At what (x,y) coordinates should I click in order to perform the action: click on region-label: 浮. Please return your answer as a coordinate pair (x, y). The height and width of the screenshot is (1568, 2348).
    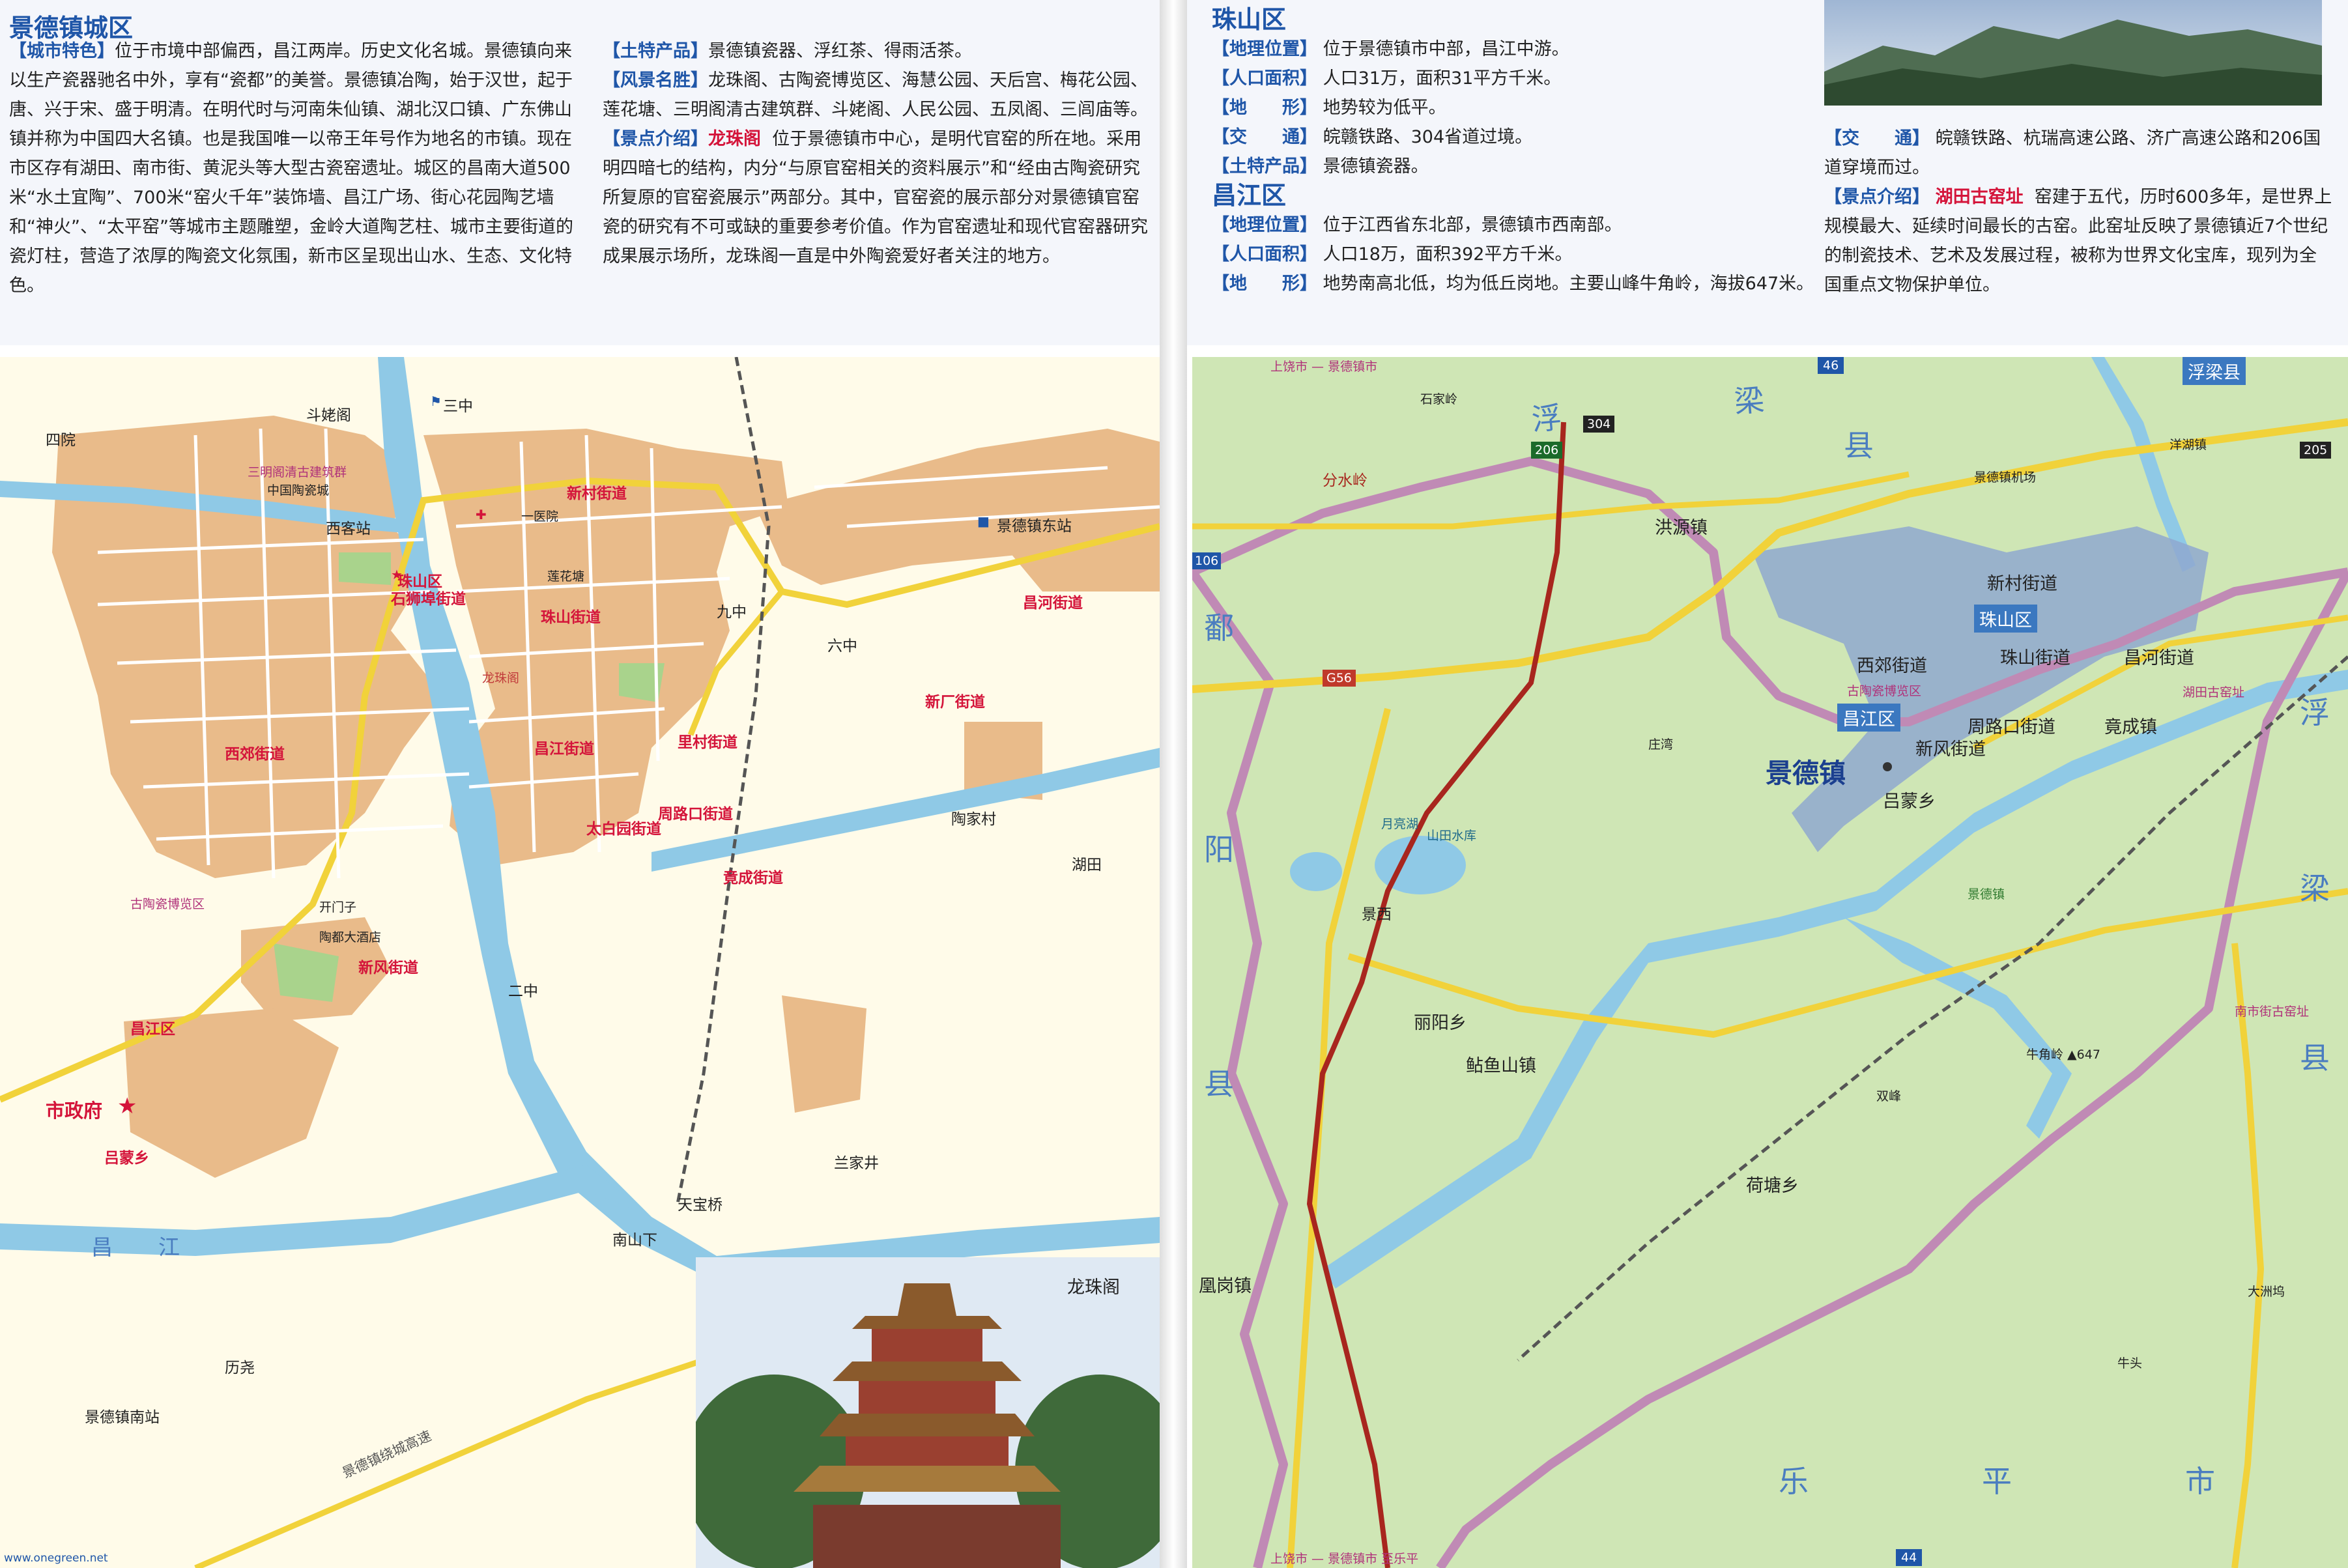
    Looking at the image, I should click on (2324, 710).